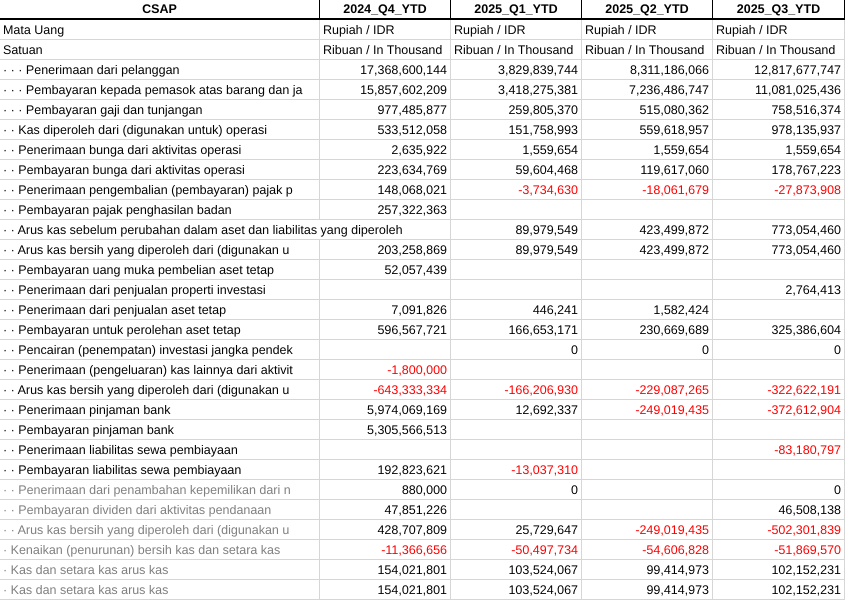  What do you see at coordinates (779, 530) in the screenshot?
I see `table-cell: -502,301,839` at bounding box center [779, 530].